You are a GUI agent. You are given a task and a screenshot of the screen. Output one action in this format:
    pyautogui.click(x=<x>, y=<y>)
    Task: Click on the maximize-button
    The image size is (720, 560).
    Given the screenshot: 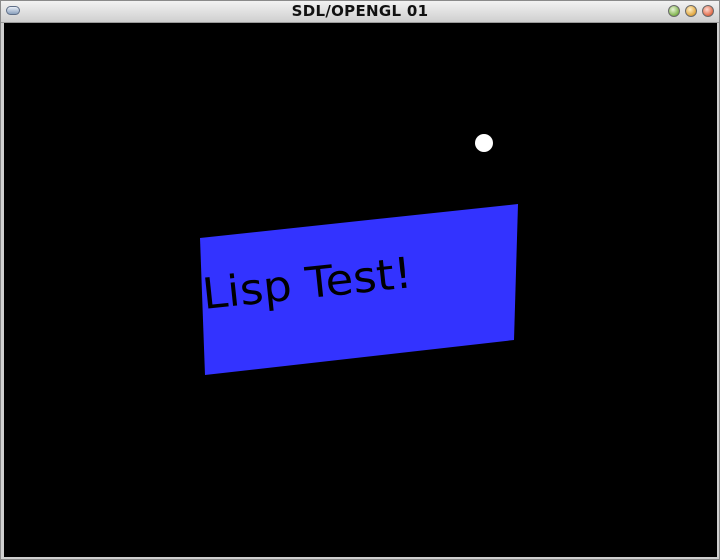 What is the action you would take?
    pyautogui.click(x=691, y=11)
    